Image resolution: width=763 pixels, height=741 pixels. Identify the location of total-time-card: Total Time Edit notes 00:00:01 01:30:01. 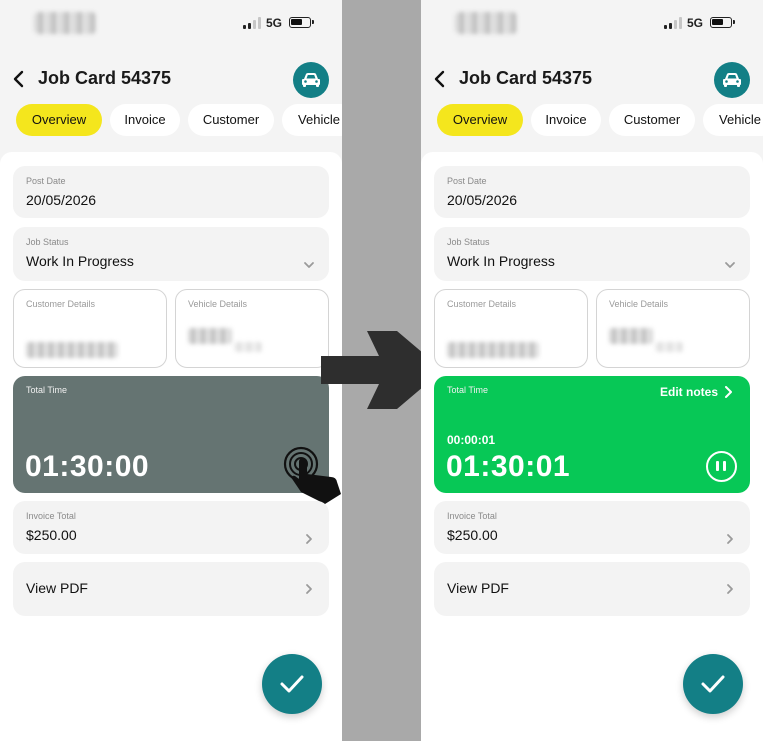
(592, 434).